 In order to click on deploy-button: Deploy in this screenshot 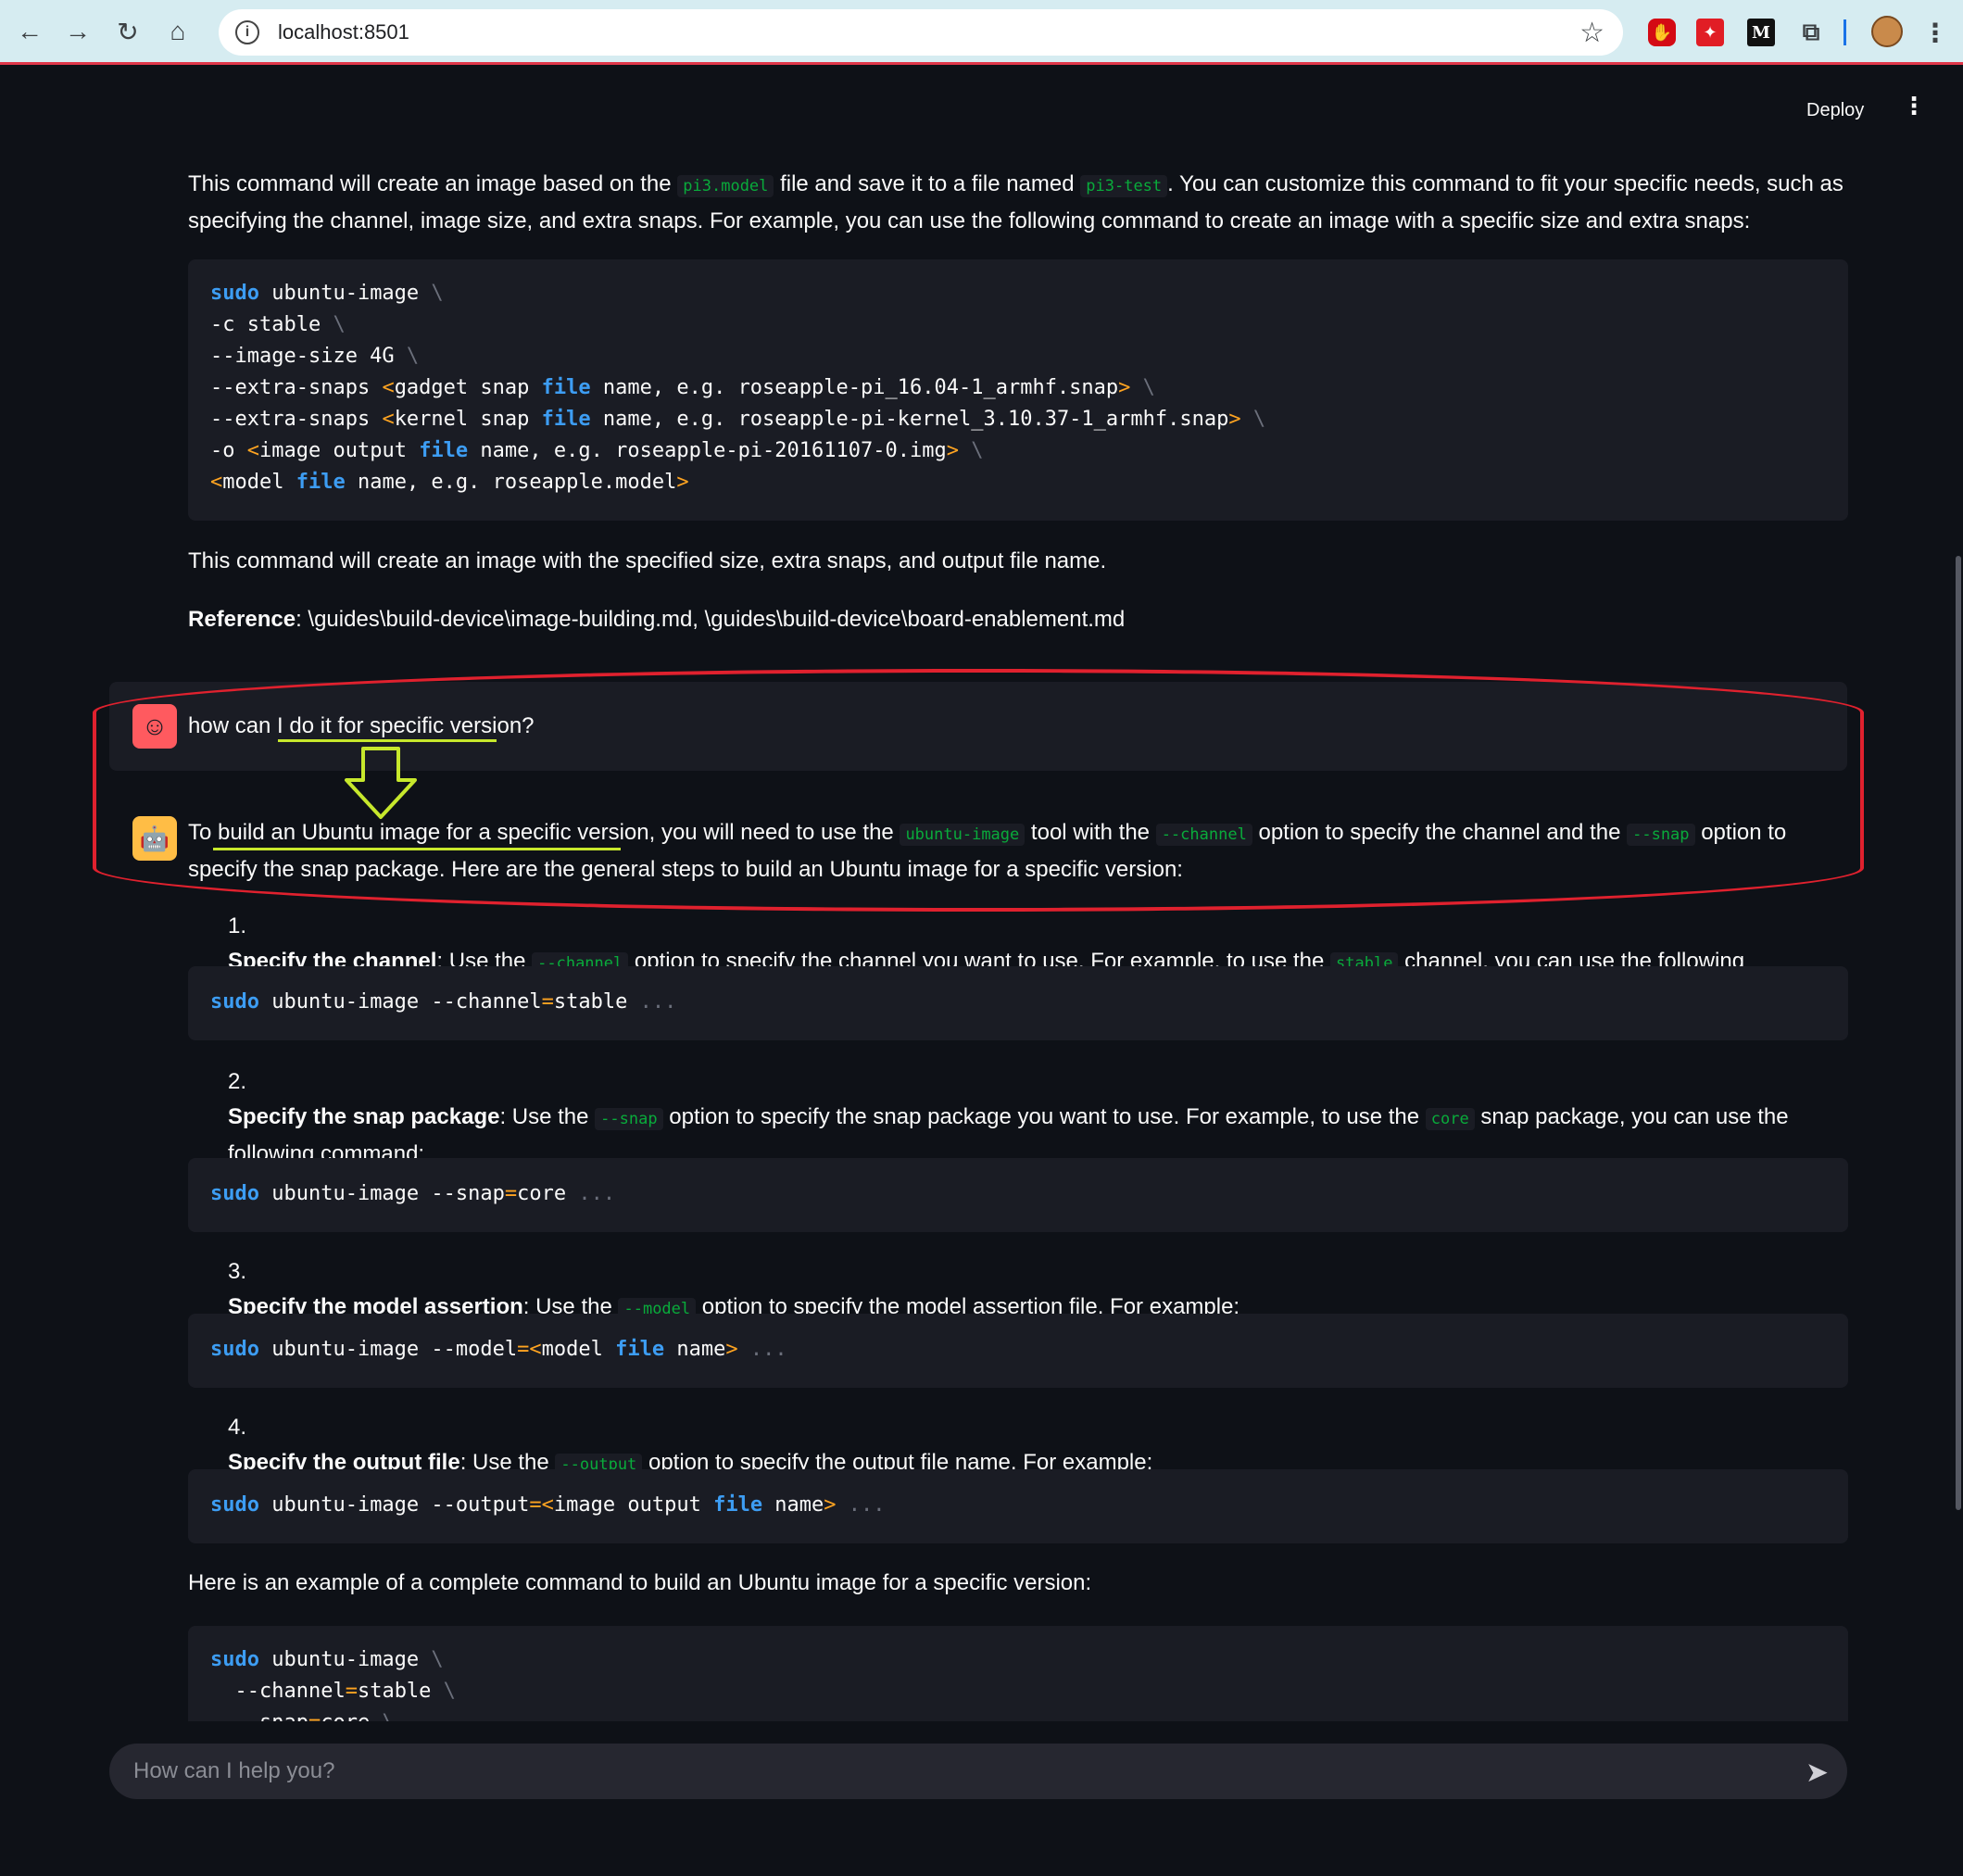, I will do `click(1835, 110)`.